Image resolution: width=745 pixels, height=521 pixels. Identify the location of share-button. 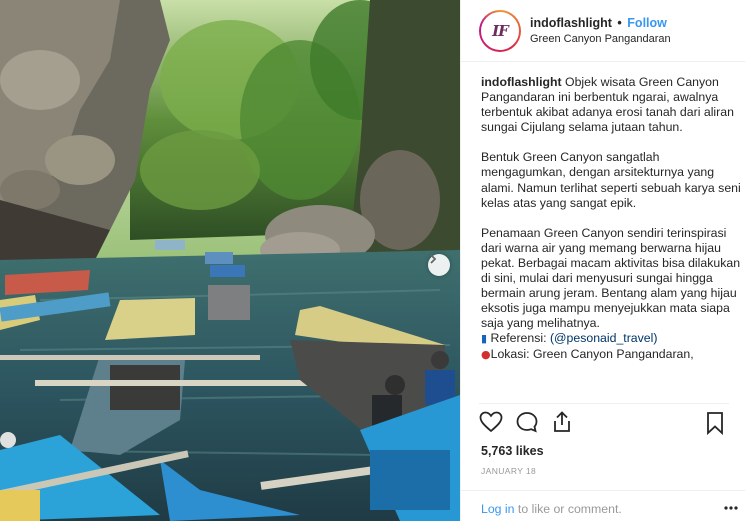
(562, 424).